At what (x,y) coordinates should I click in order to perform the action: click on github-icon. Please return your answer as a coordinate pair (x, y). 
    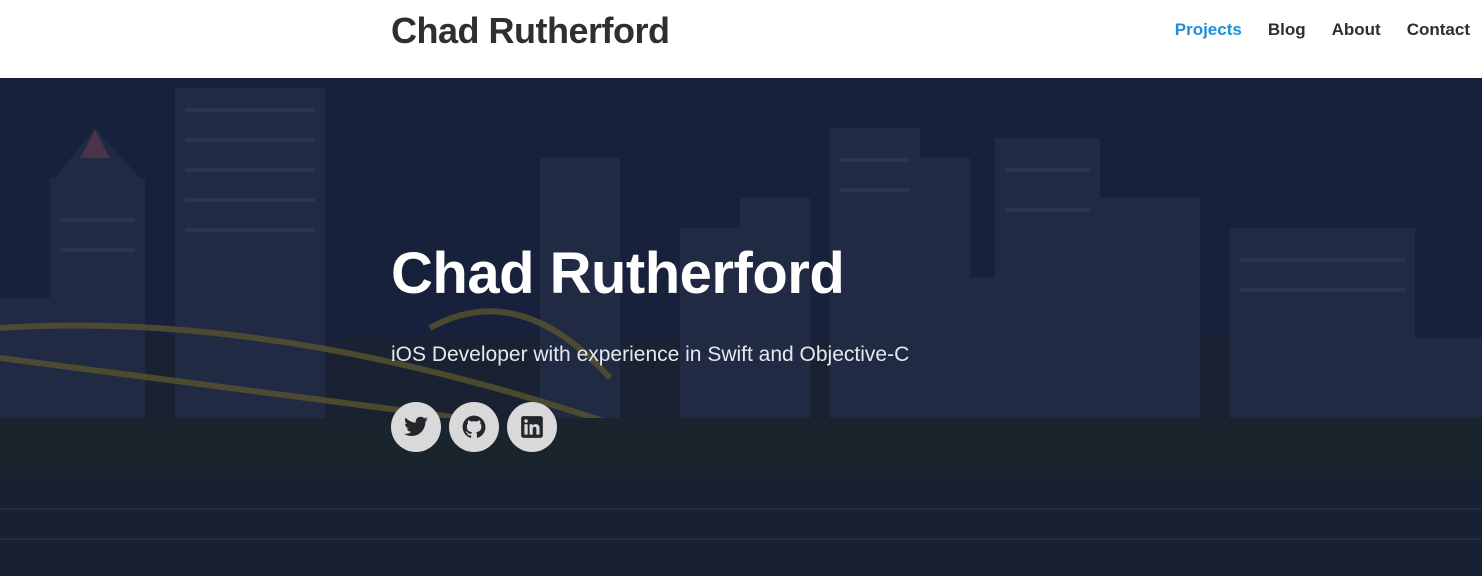
    Looking at the image, I should click on (474, 426).